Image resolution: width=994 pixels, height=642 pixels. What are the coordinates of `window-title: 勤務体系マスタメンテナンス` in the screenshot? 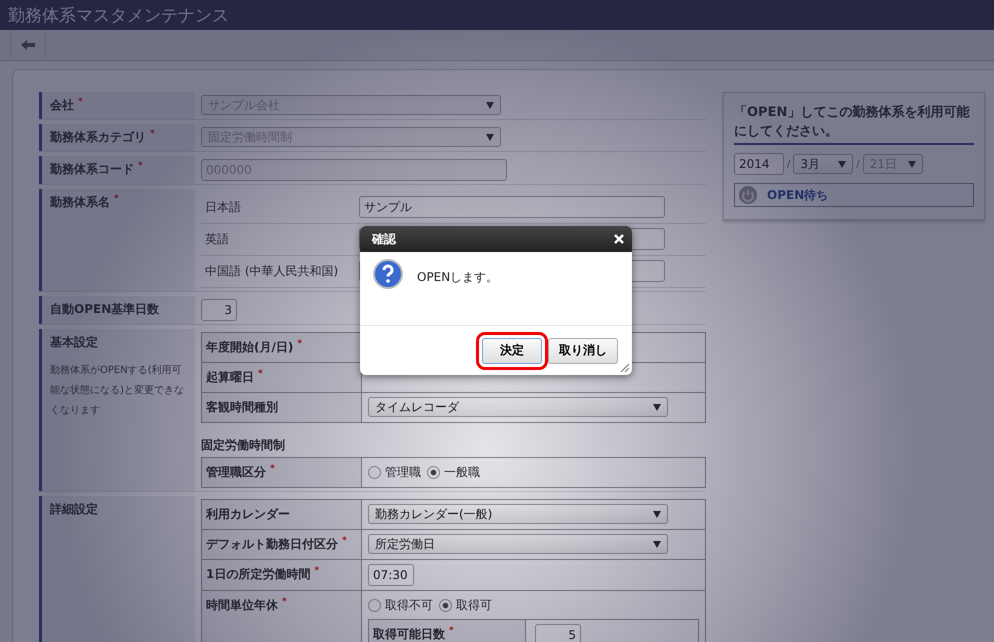 It's located at (118, 15).